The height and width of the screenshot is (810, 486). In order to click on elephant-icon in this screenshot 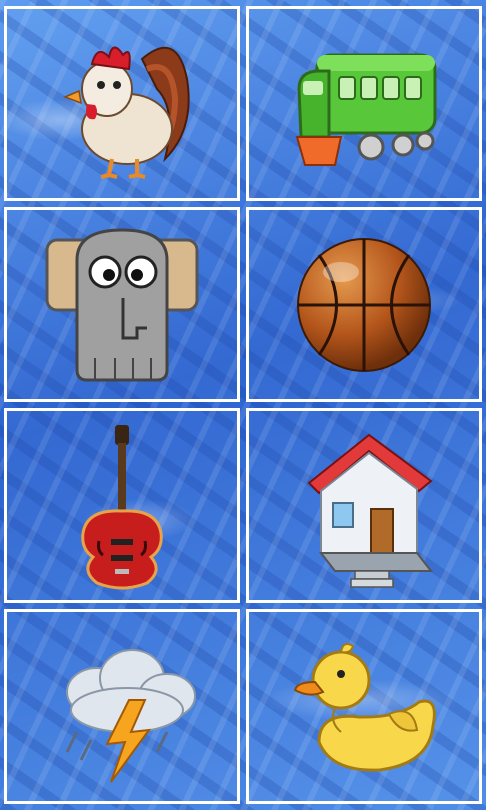, I will do `click(122, 304)`.